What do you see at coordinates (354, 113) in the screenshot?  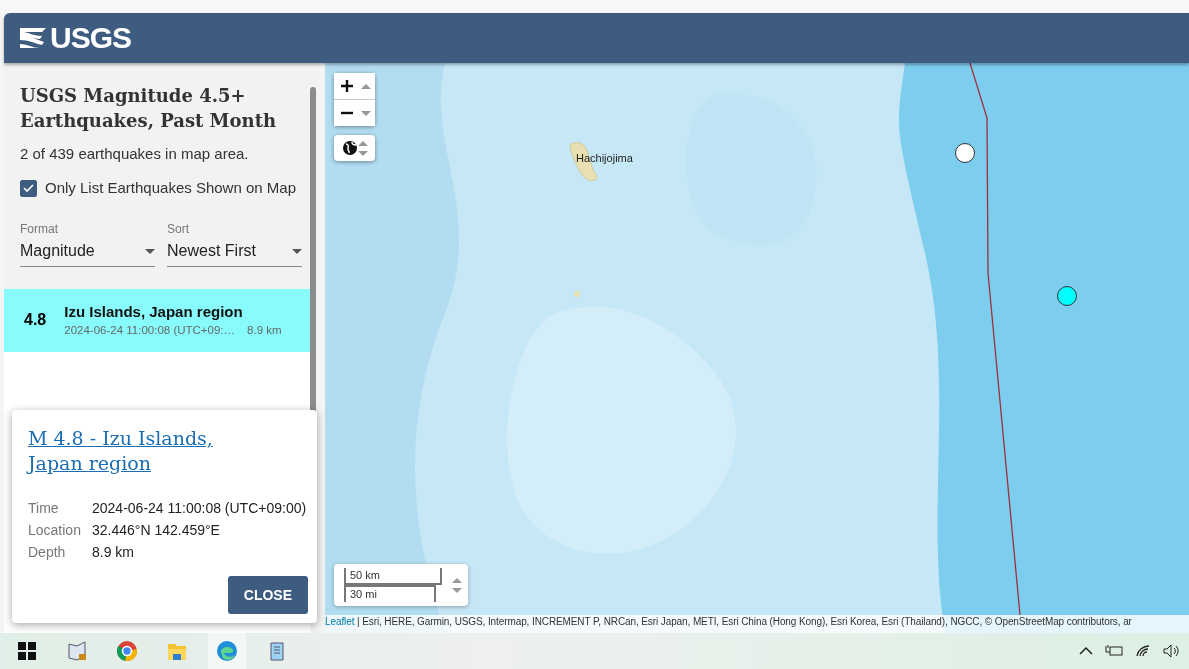 I see `zoom-out-button` at bounding box center [354, 113].